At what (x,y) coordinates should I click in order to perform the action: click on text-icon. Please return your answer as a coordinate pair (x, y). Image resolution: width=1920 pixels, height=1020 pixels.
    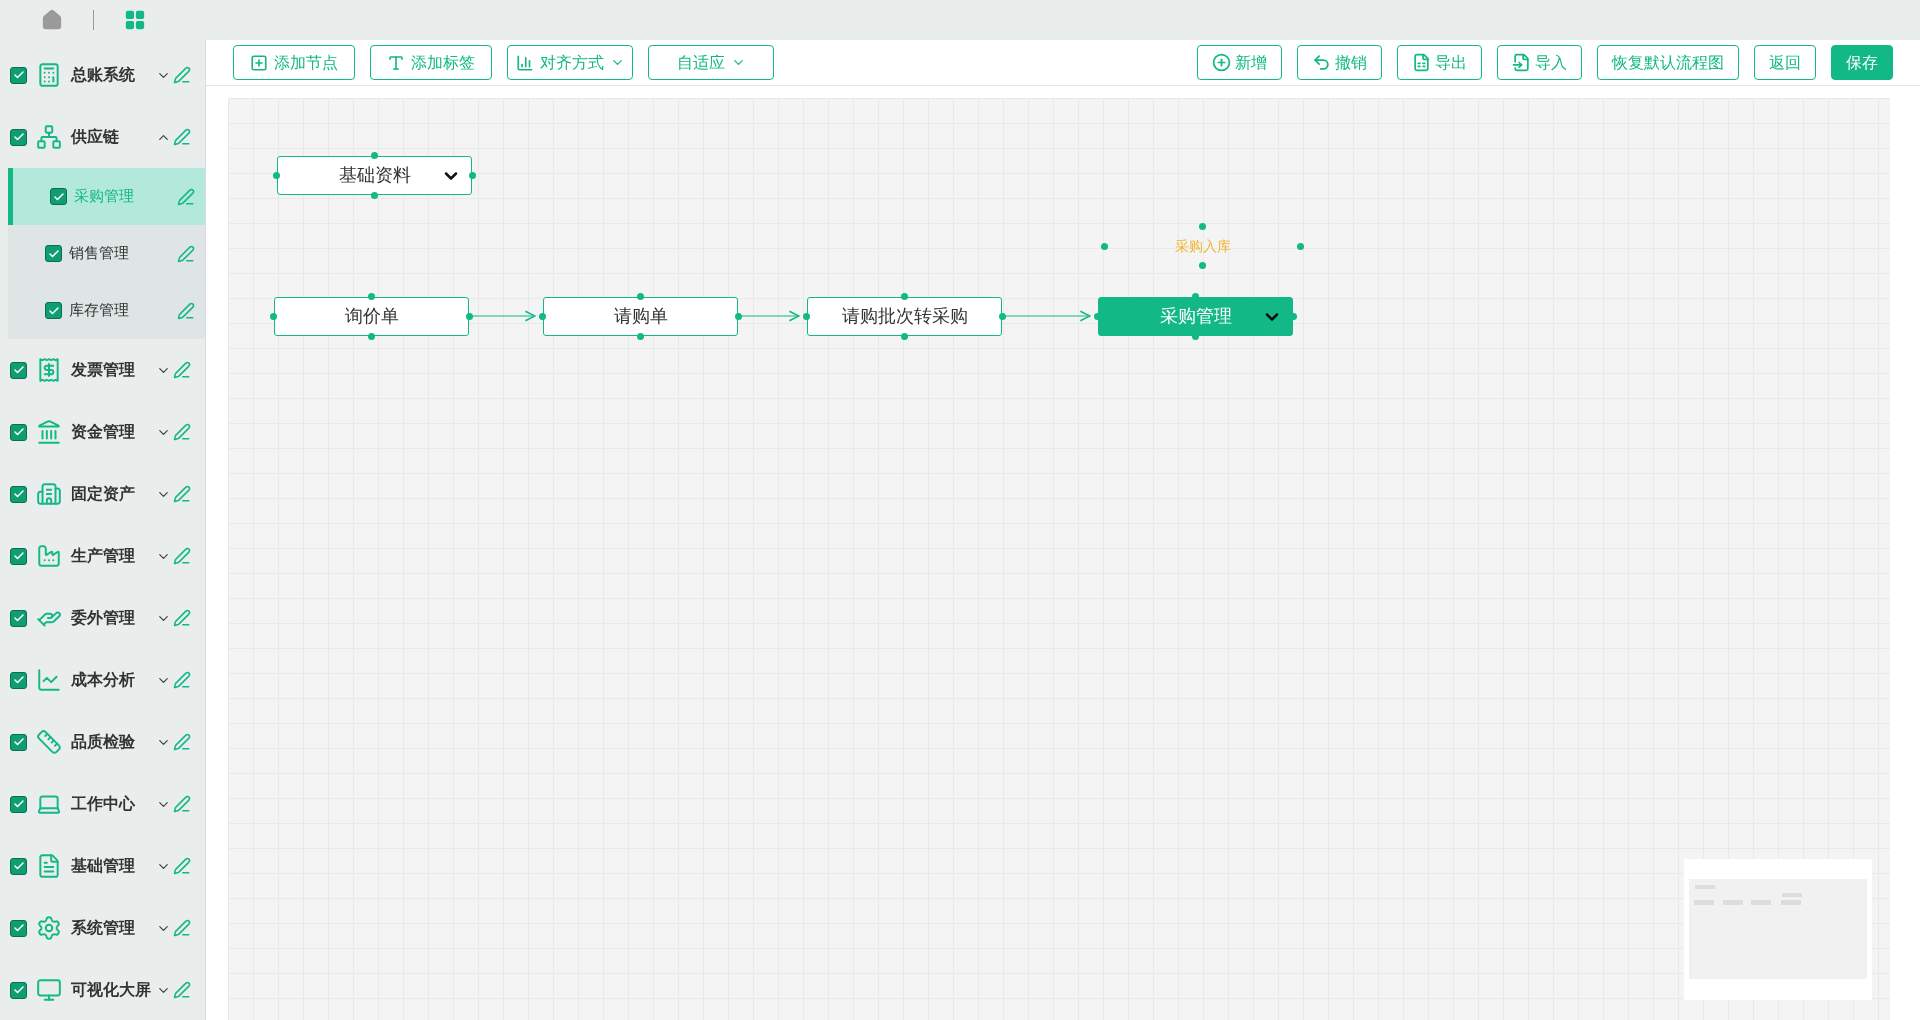
    Looking at the image, I should click on (396, 62).